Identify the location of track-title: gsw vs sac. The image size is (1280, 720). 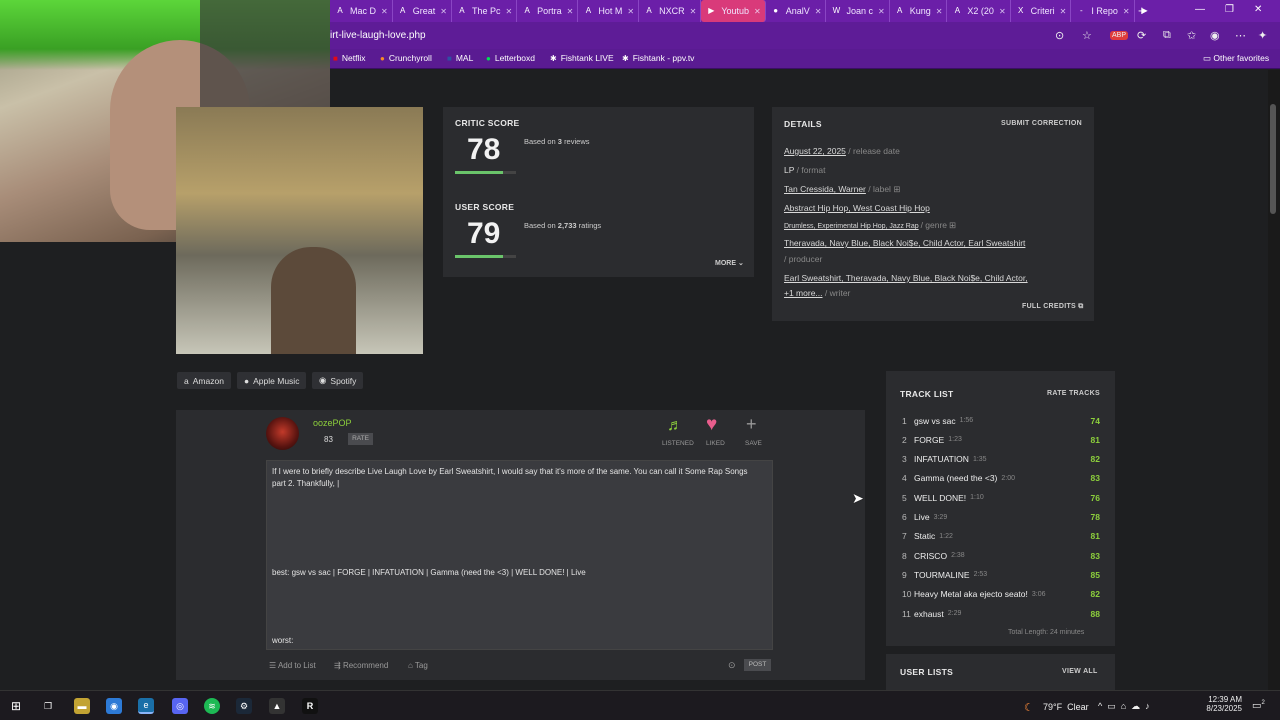
(935, 421).